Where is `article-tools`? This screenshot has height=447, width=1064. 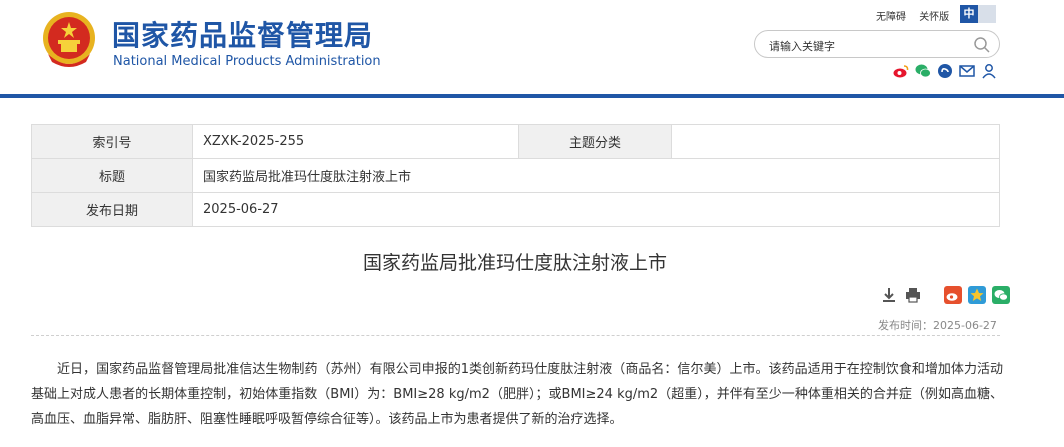 article-tools is located at coordinates (945, 295).